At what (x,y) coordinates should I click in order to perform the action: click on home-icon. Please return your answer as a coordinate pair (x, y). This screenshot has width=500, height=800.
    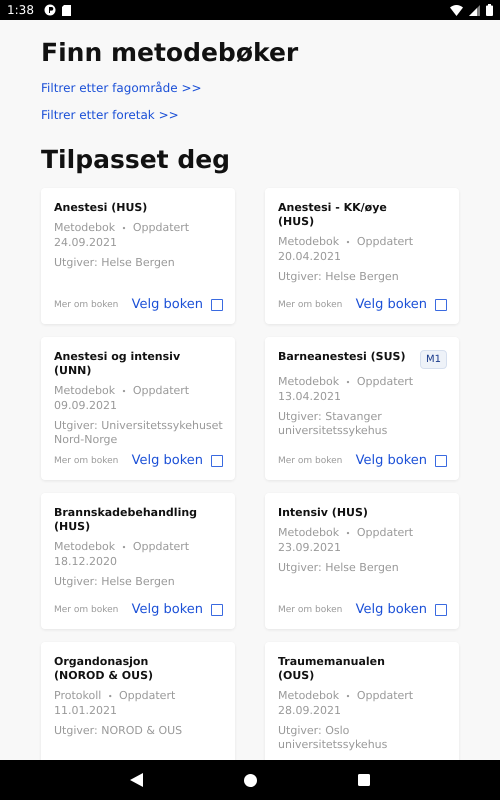
    Looking at the image, I should click on (250, 780).